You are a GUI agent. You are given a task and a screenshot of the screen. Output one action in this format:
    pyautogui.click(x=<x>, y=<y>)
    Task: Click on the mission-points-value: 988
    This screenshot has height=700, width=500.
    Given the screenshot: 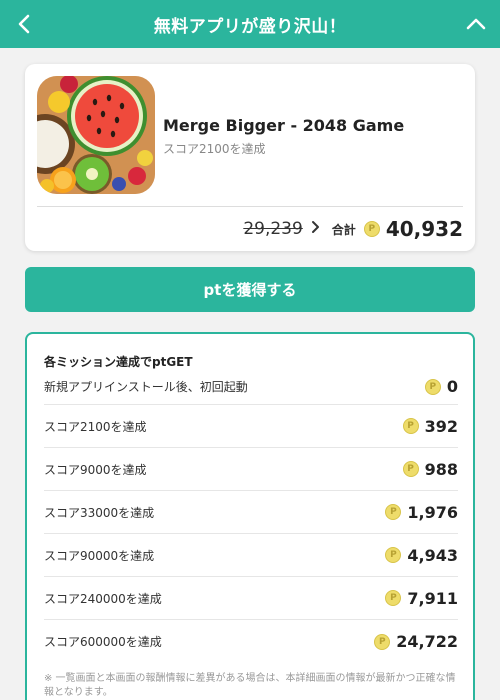 What is the action you would take?
    pyautogui.click(x=441, y=469)
    